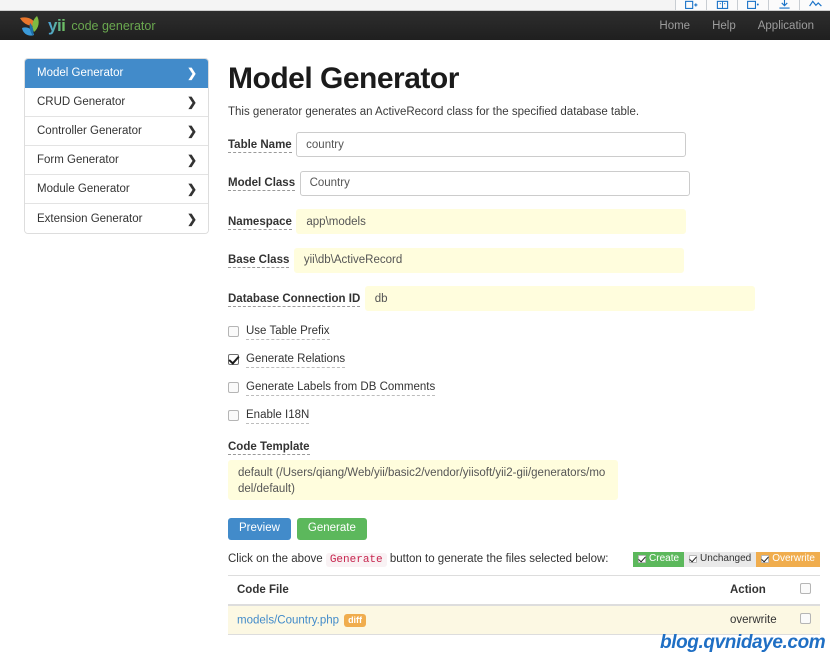 The image size is (830, 662). What do you see at coordinates (783, 5) in the screenshot?
I see `download-icon` at bounding box center [783, 5].